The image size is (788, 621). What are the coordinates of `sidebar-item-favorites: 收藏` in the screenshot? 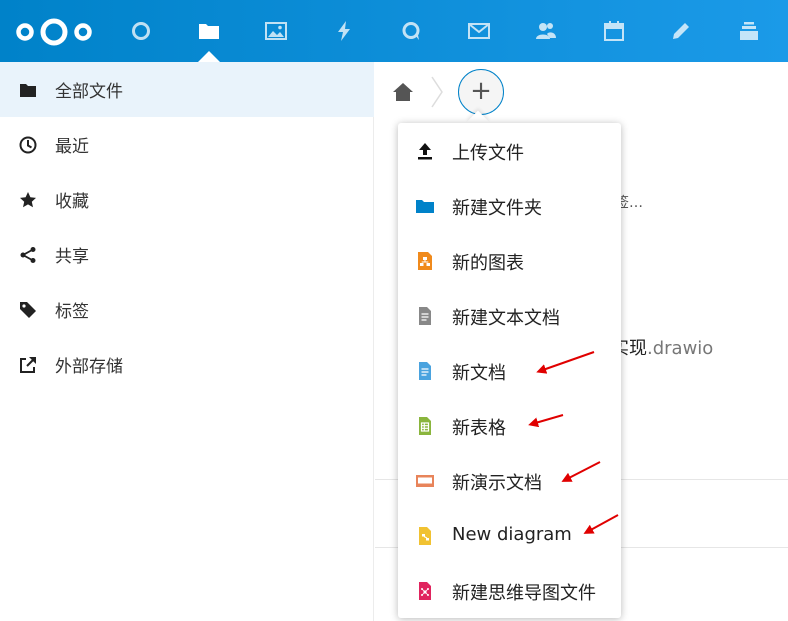 It's located at (187, 199).